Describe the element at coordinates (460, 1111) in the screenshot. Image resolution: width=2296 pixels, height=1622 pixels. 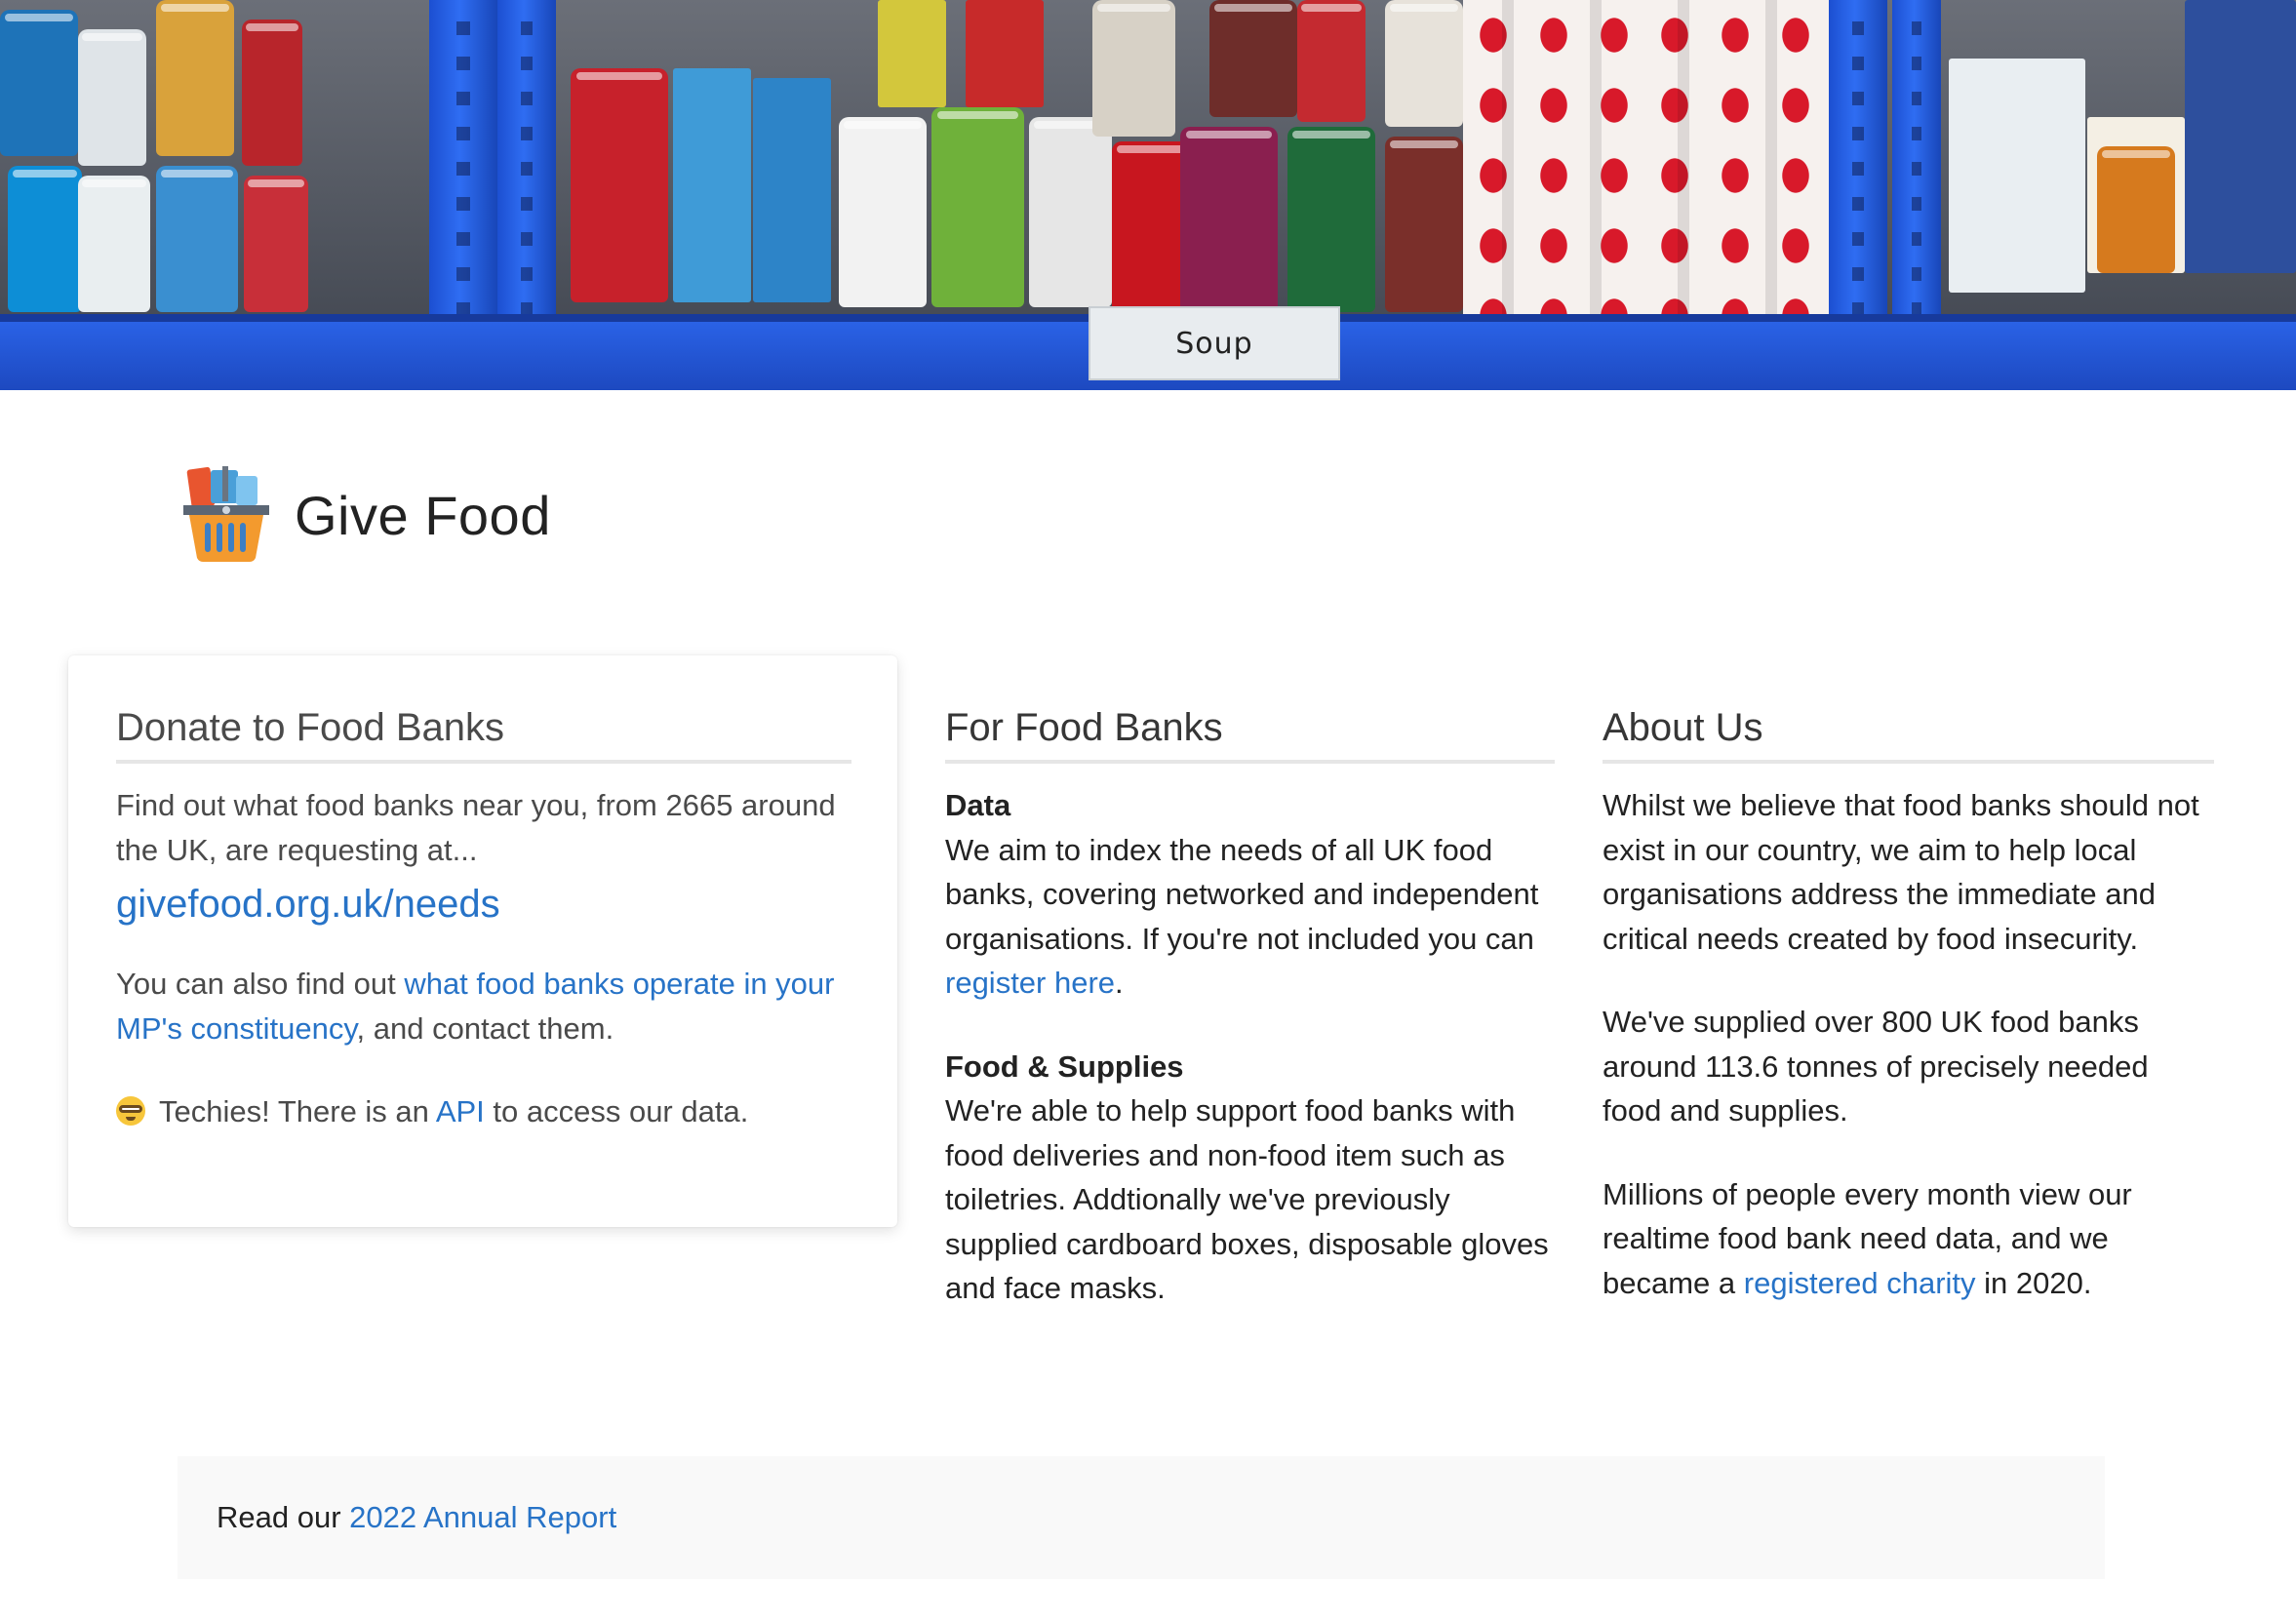
I see `api-link: API` at that location.